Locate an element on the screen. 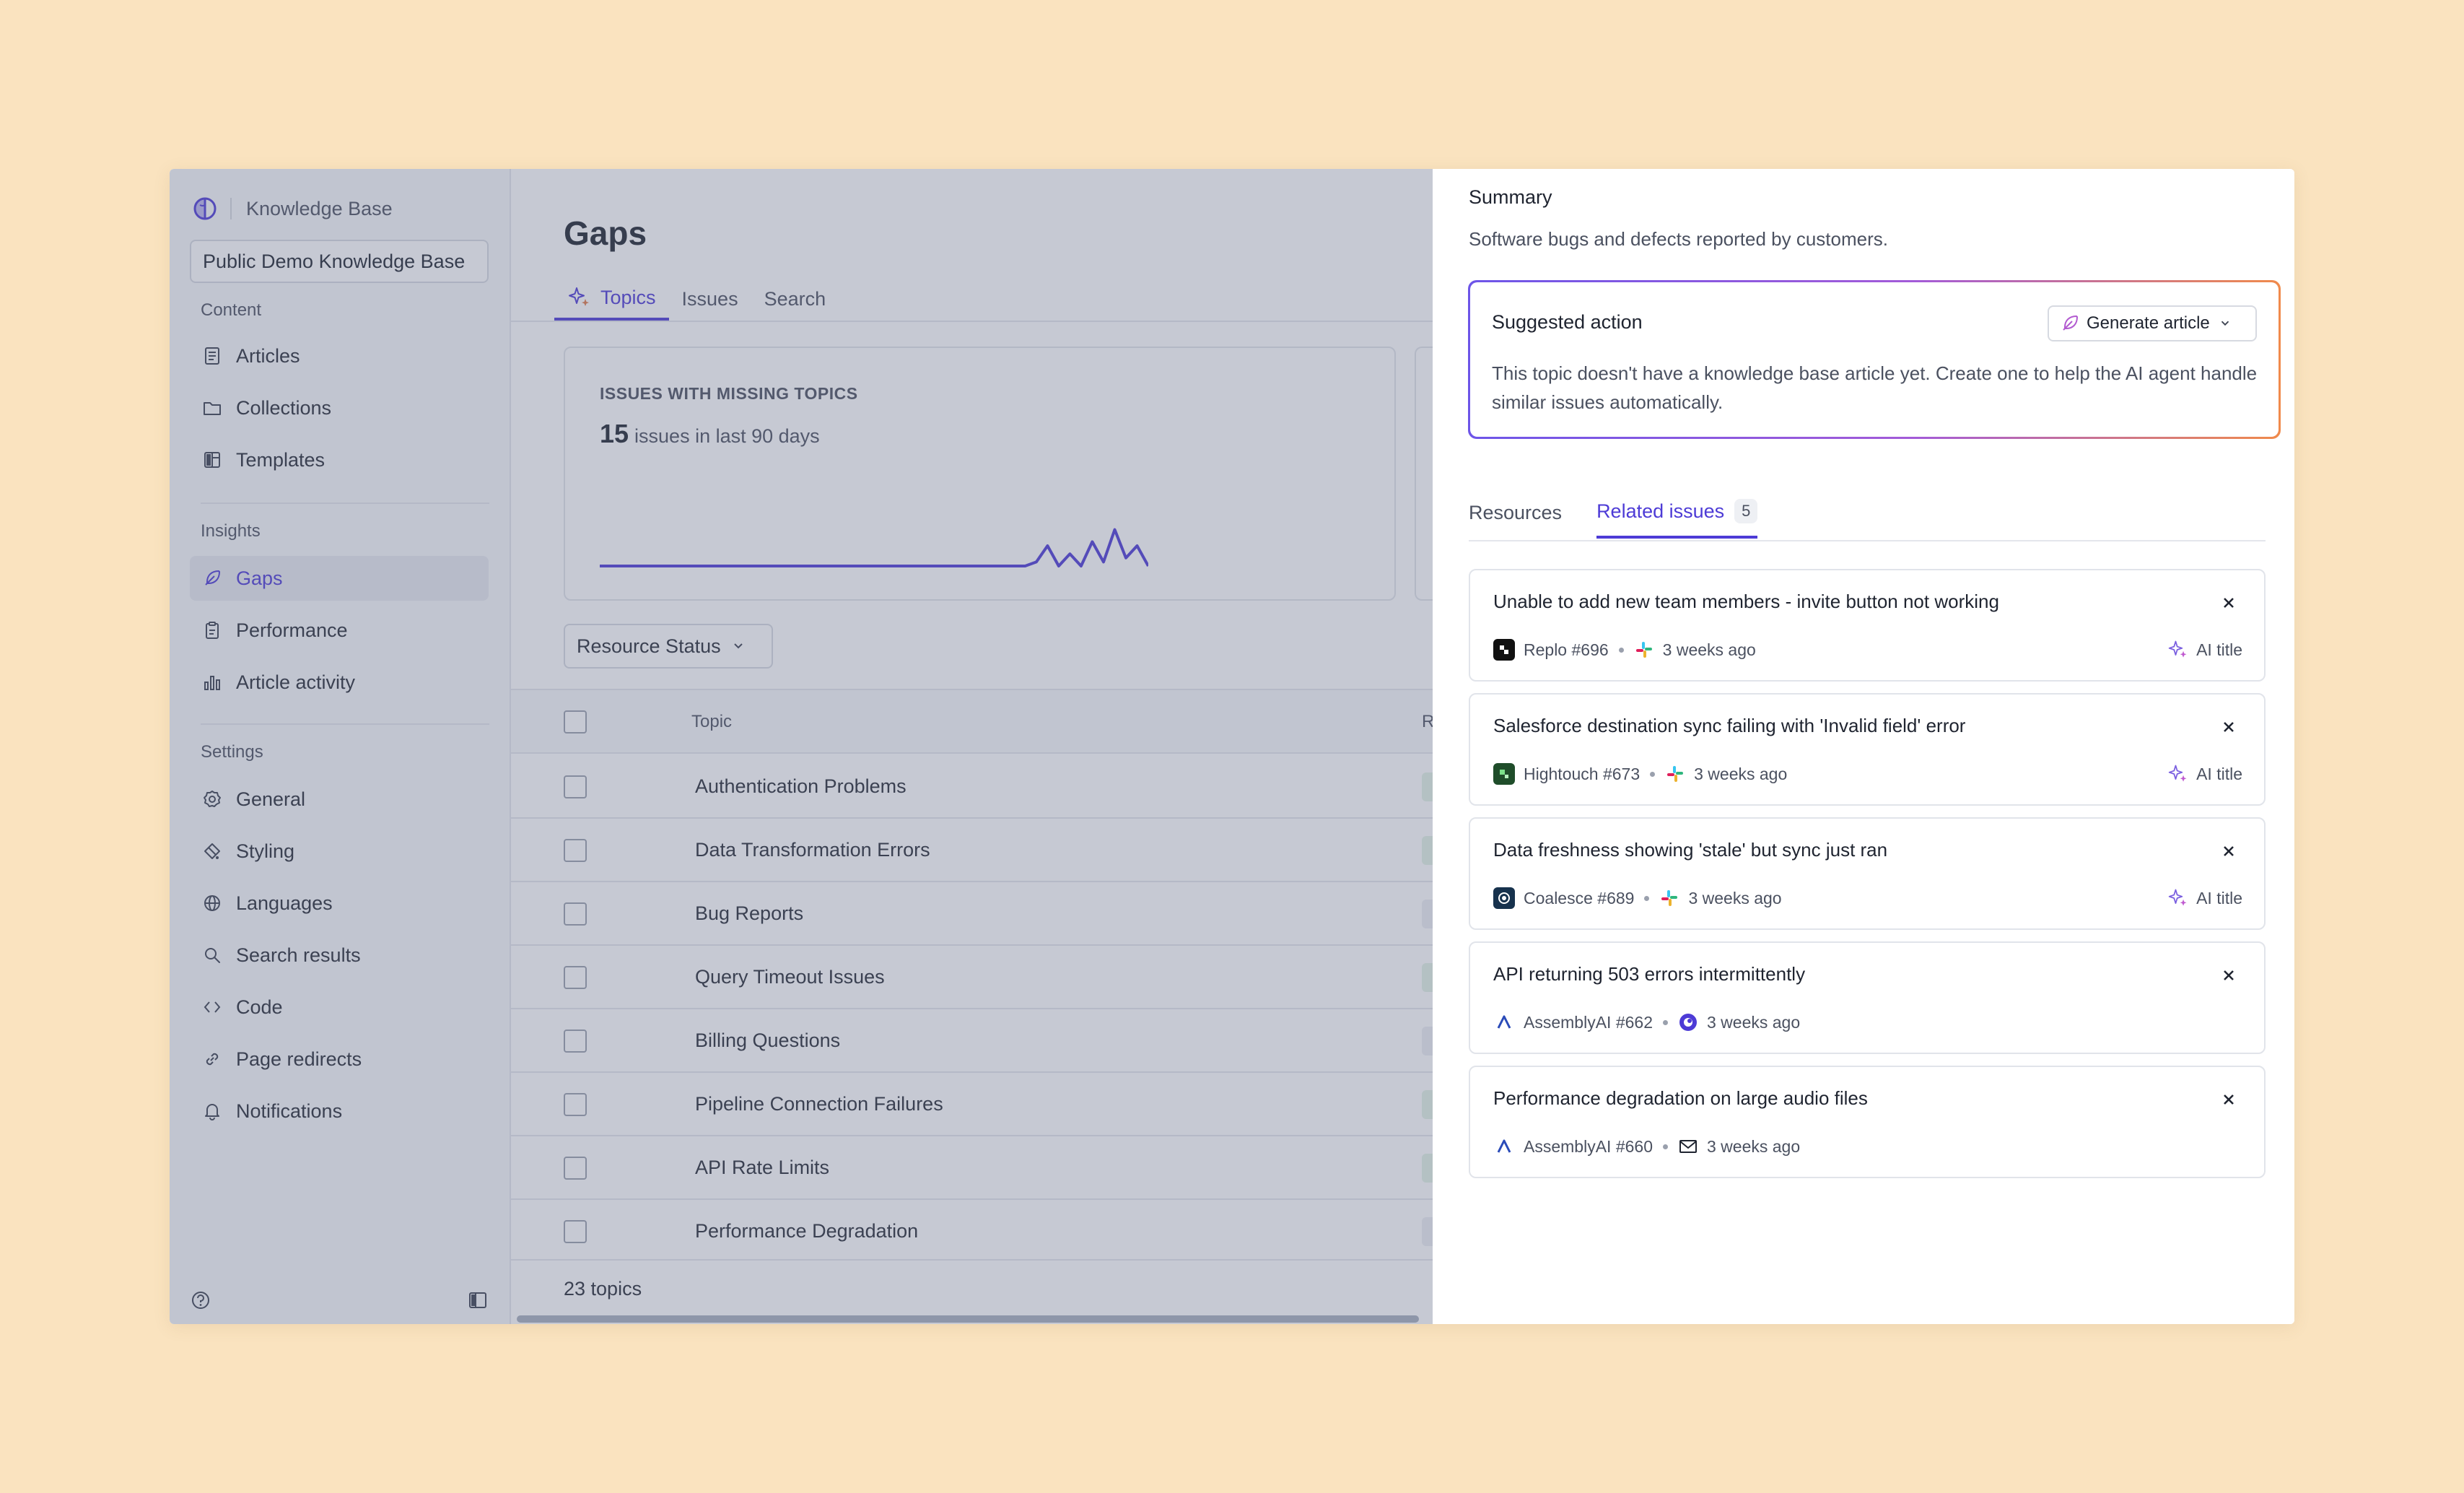 This screenshot has width=2464, height=1493. generate-article-button: Generate article is located at coordinates (2152, 323).